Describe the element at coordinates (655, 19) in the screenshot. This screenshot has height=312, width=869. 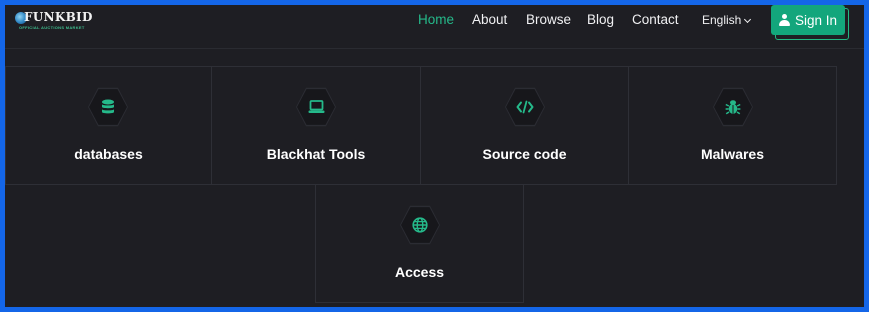
I see `nav-contact: Contact` at that location.